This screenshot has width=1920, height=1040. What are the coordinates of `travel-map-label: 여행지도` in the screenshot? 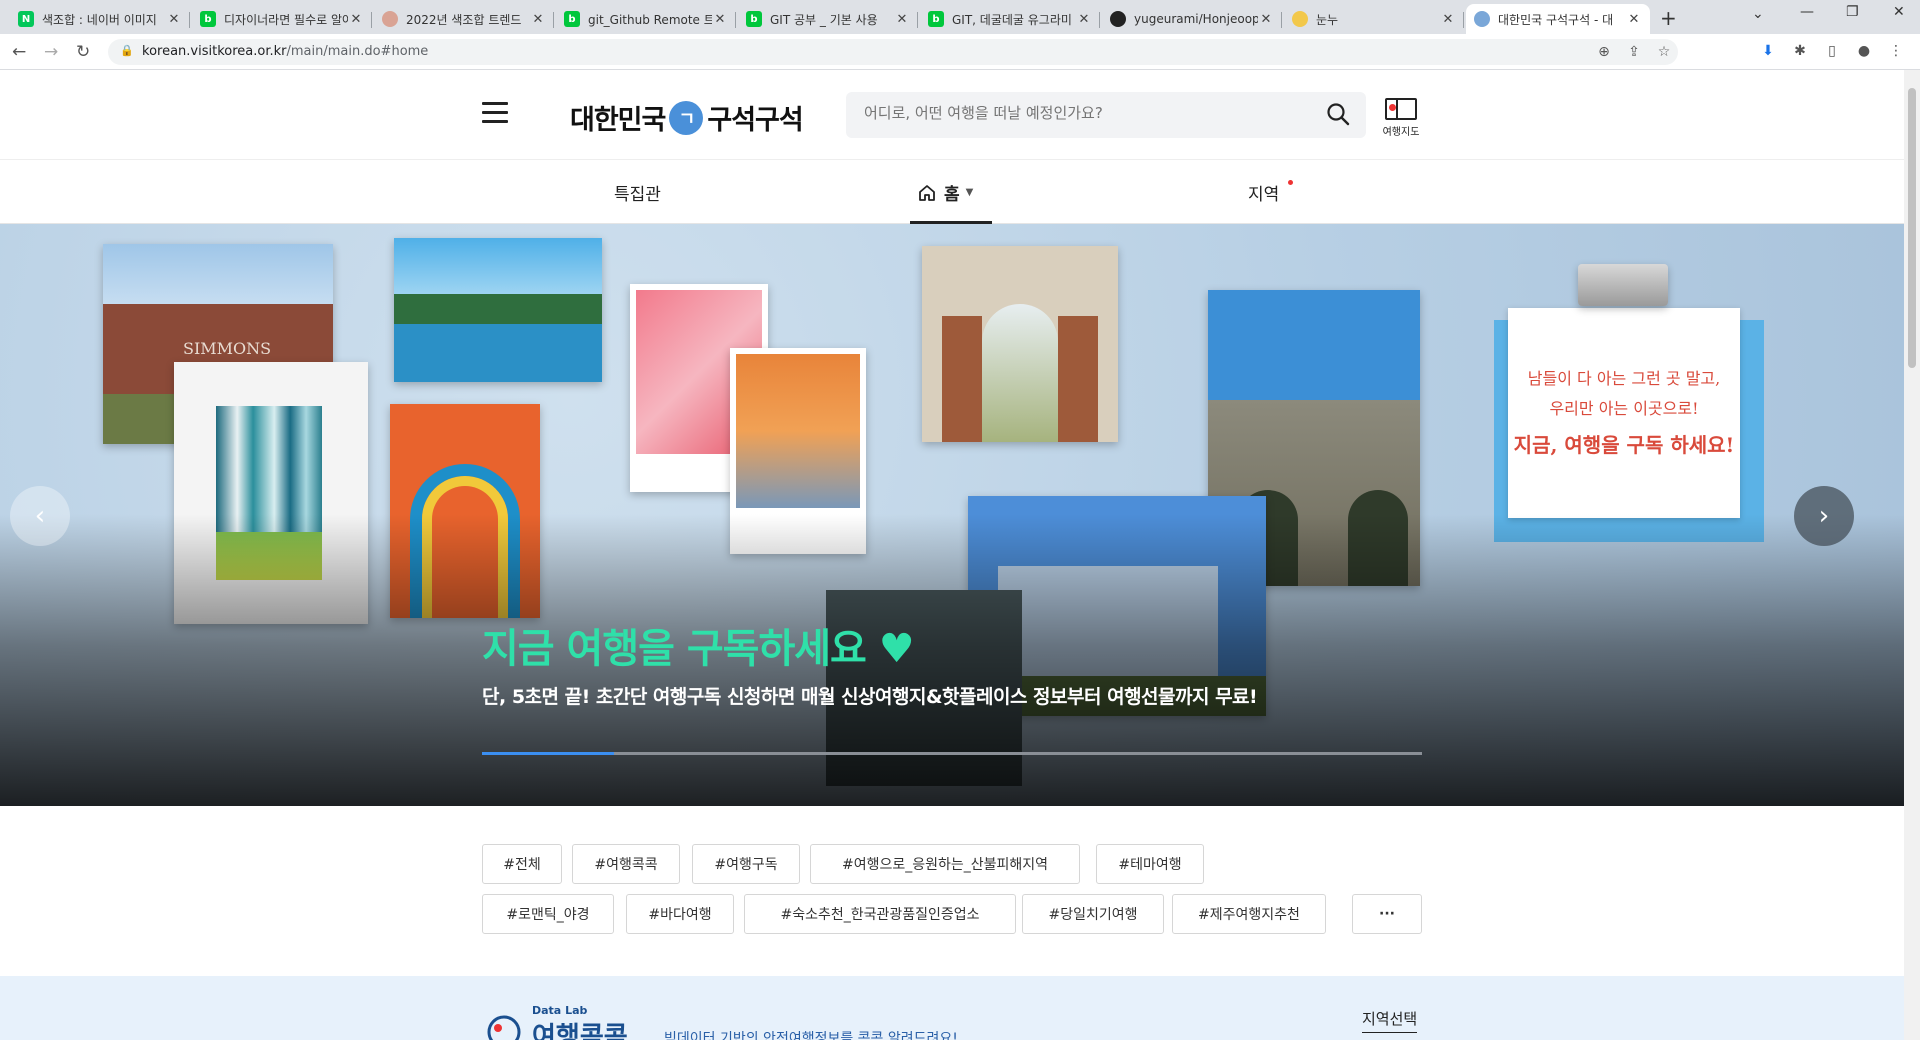 It's located at (1401, 132).